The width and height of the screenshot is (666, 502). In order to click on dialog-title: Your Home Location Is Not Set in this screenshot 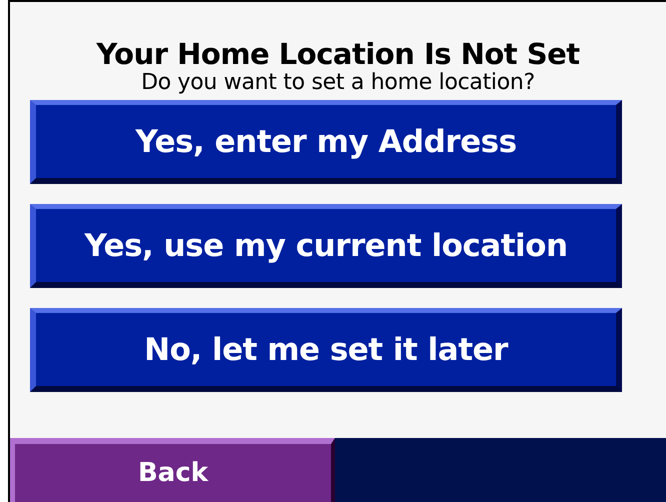, I will do `click(338, 54)`.